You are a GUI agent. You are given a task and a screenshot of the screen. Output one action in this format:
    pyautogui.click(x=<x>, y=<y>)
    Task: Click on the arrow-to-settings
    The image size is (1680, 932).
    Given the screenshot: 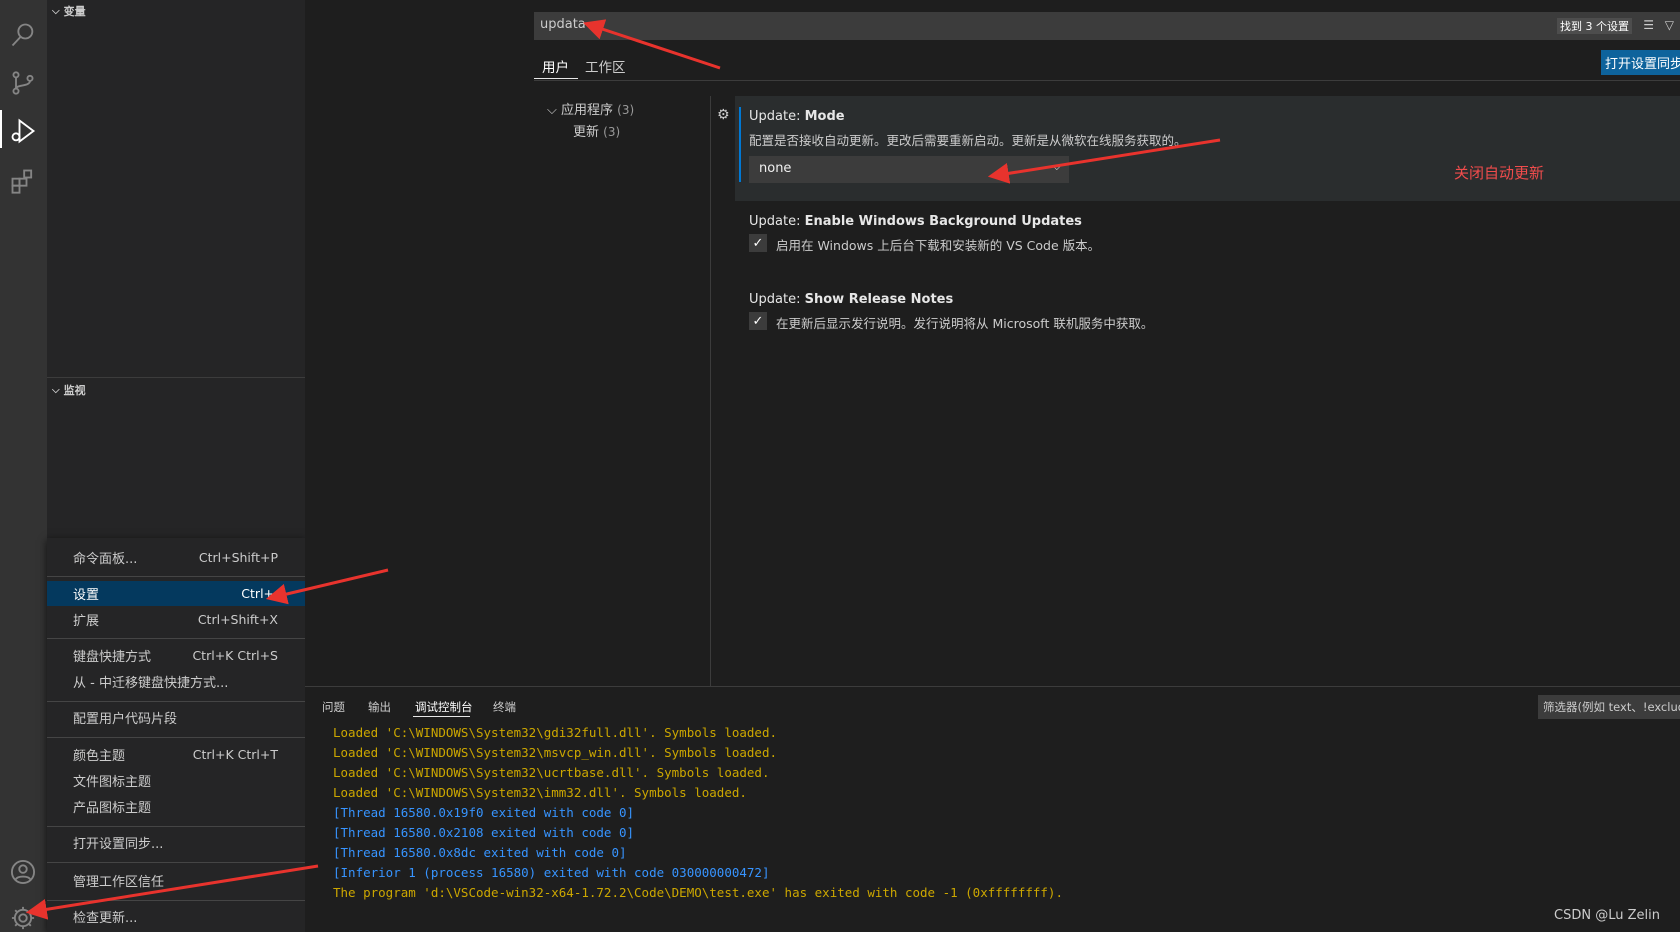 What is the action you would take?
    pyautogui.click(x=327, y=586)
    